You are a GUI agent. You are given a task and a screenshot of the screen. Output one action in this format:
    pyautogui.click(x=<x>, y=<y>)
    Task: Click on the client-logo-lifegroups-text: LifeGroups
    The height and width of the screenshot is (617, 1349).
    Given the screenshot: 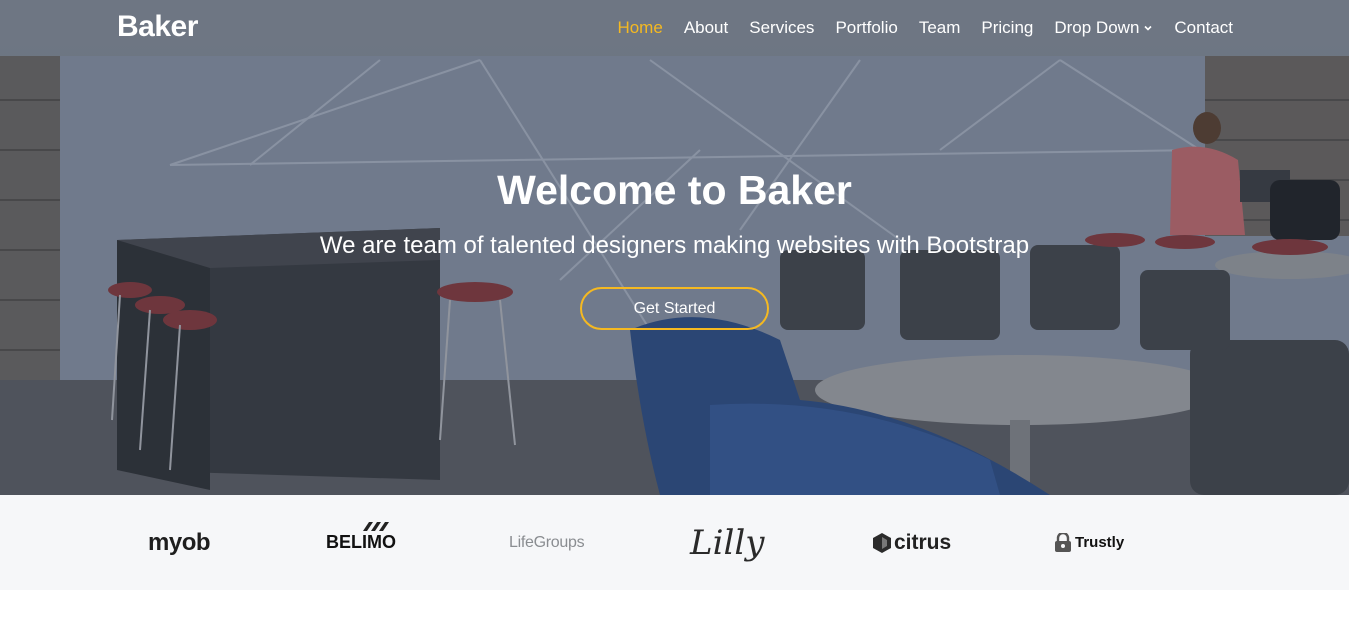 What is the action you would take?
    pyautogui.click(x=547, y=542)
    